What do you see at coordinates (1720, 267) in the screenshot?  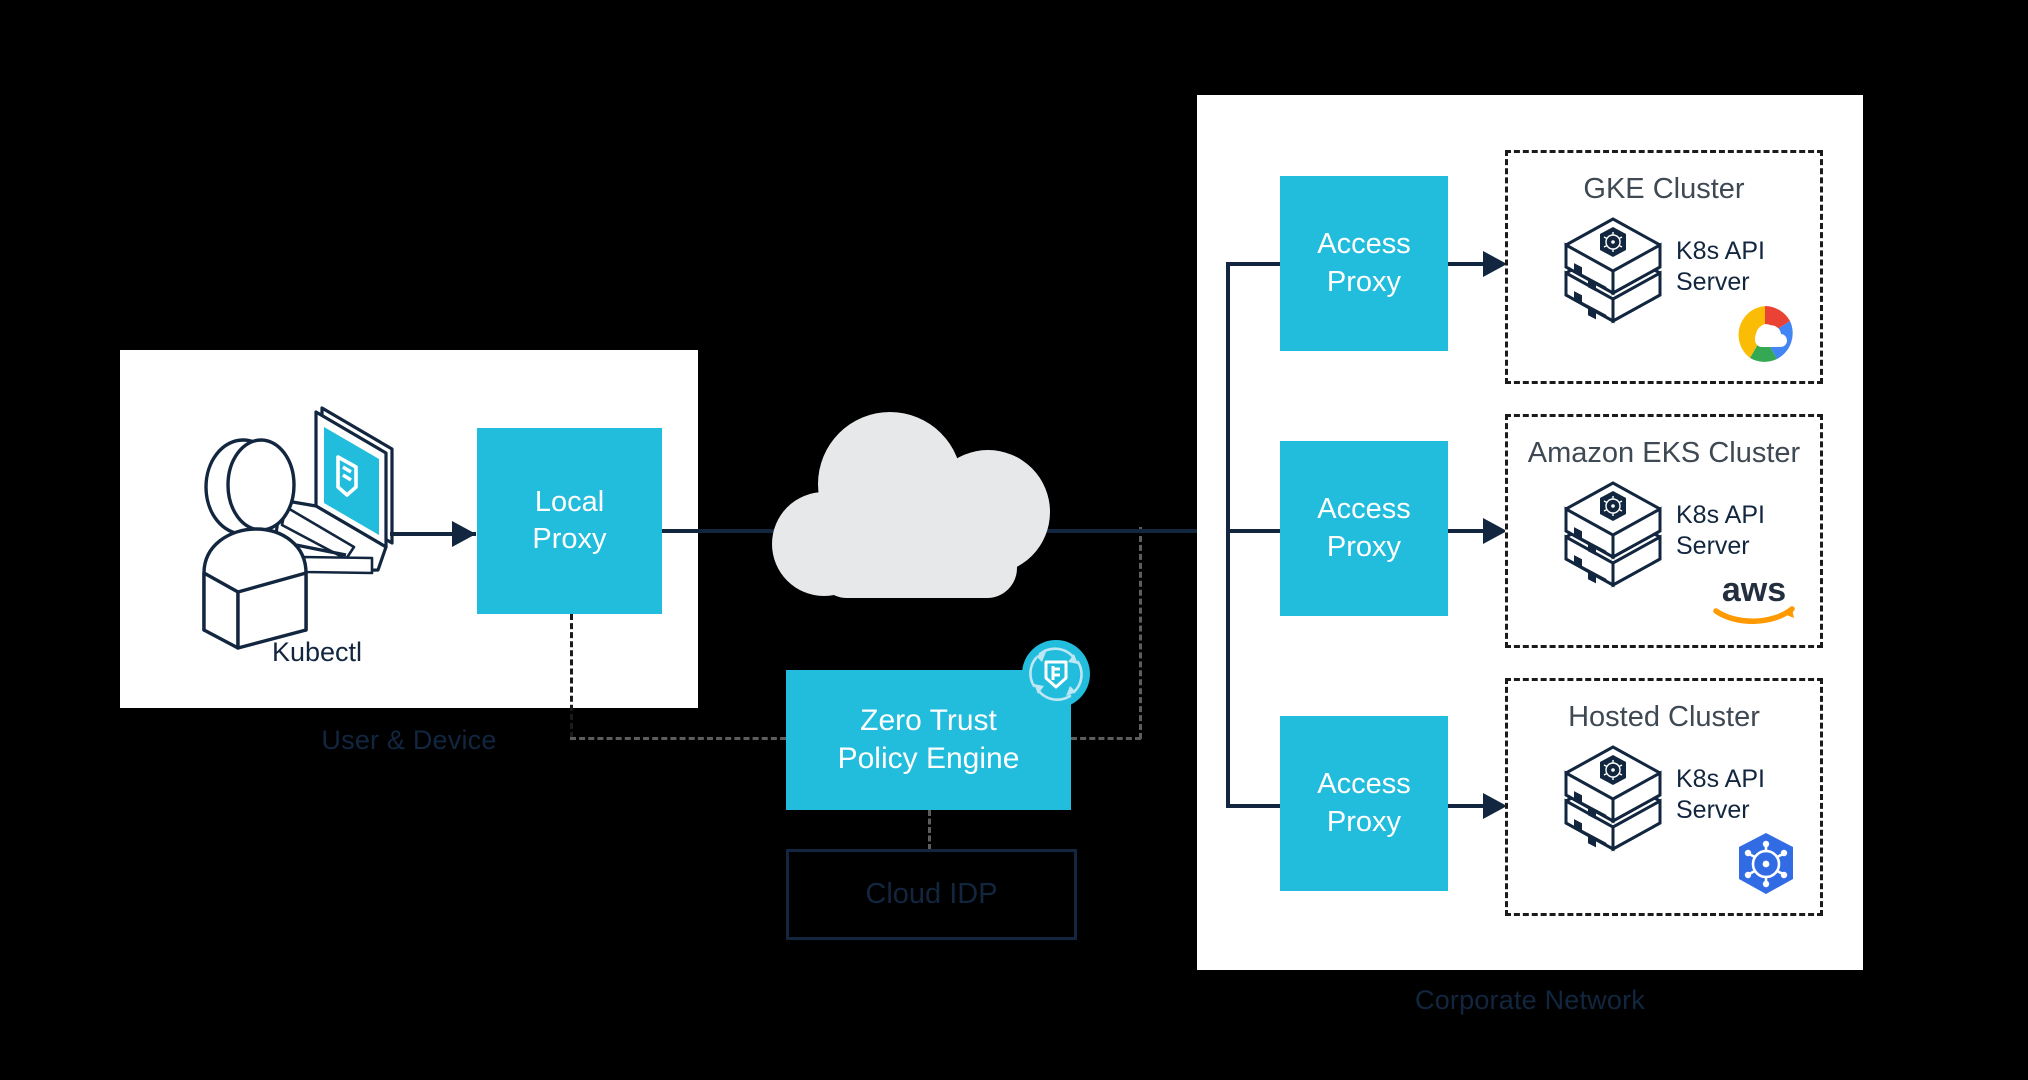 I see `gke-k8s-api-server-label: K8s API Server` at bounding box center [1720, 267].